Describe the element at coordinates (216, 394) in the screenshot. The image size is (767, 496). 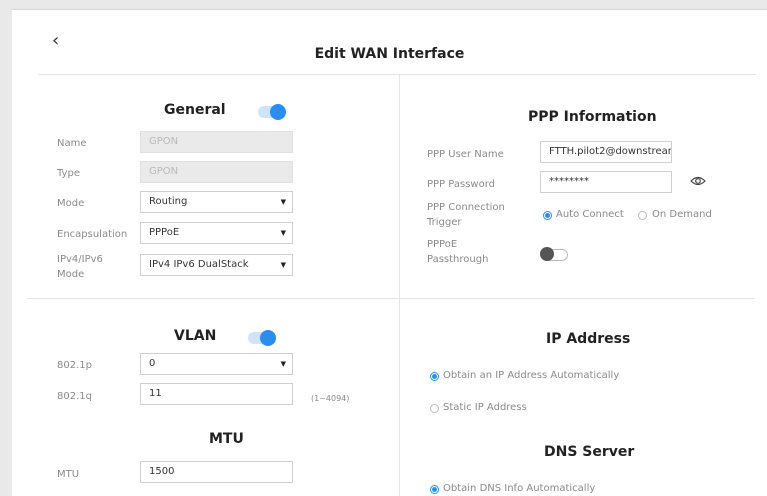
I see `vlan-8021q-input: 11` at that location.